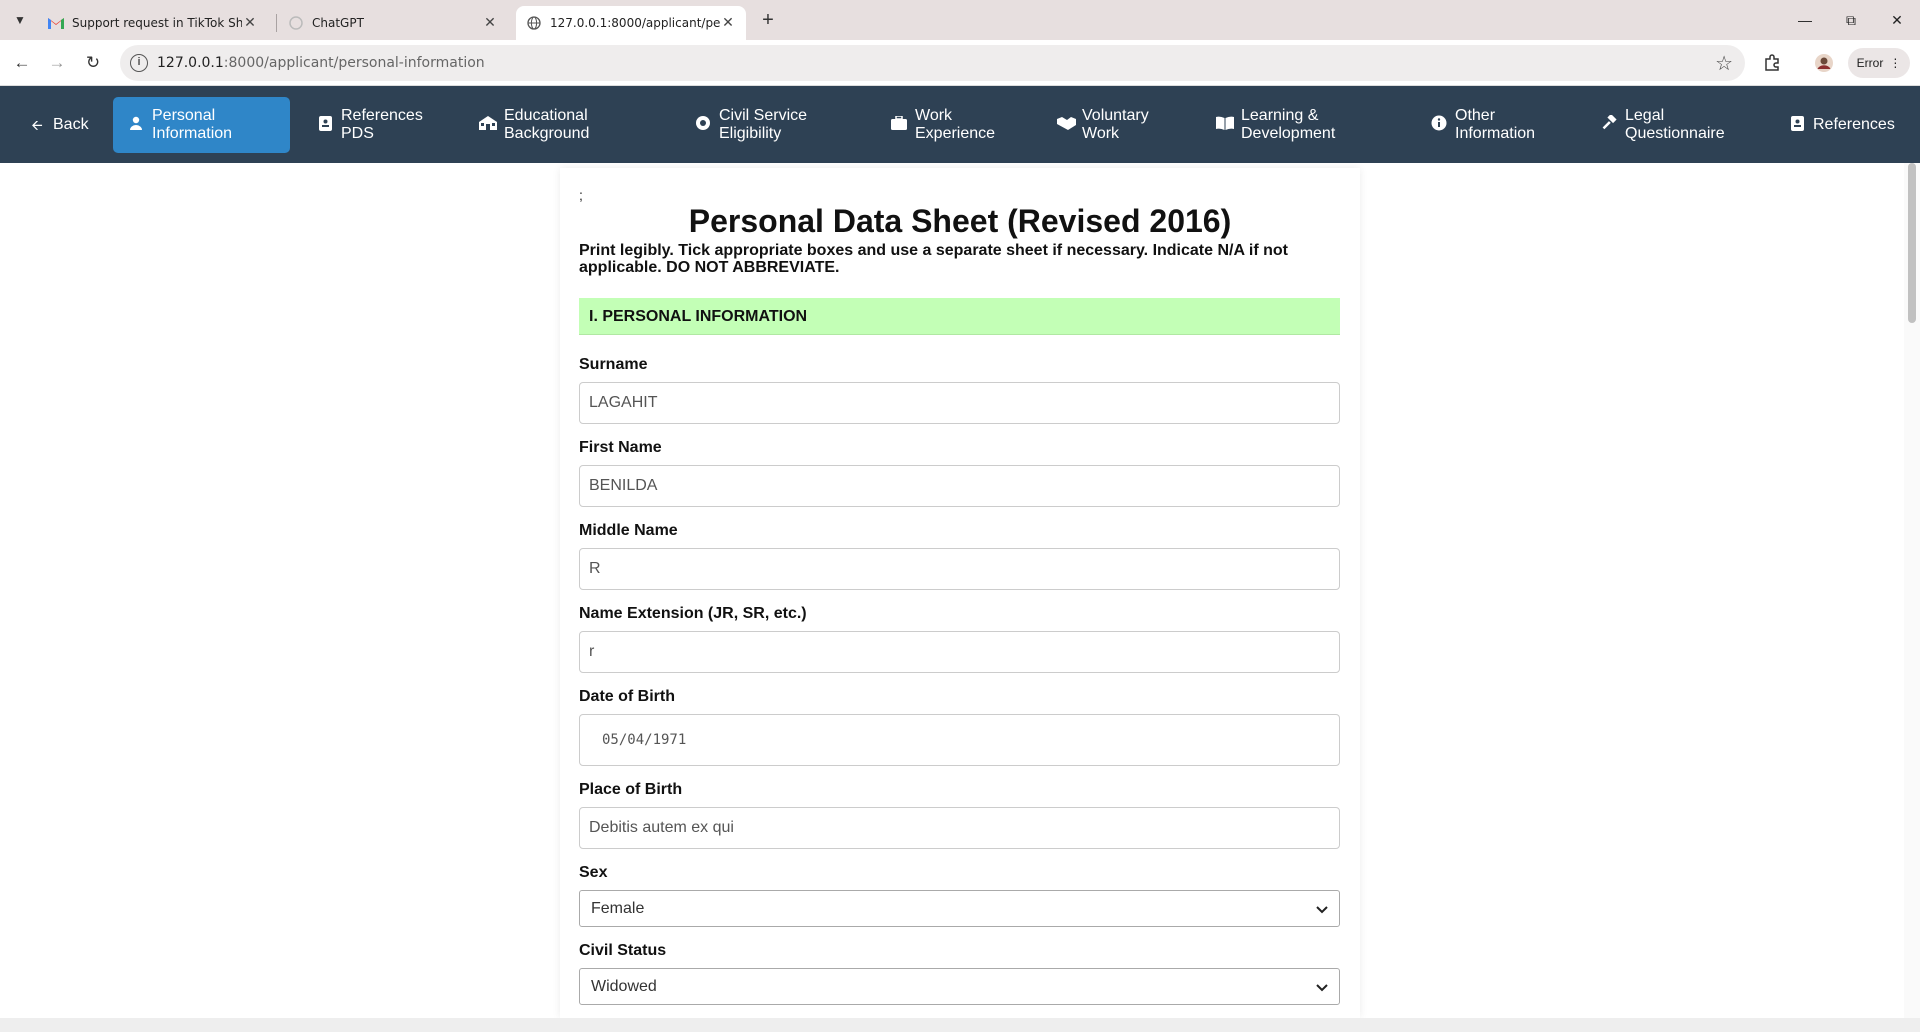 The height and width of the screenshot is (1032, 1920). I want to click on browser-tab-active: 127.0.0.1:8000/applicant/perso ✕, so click(631, 23).